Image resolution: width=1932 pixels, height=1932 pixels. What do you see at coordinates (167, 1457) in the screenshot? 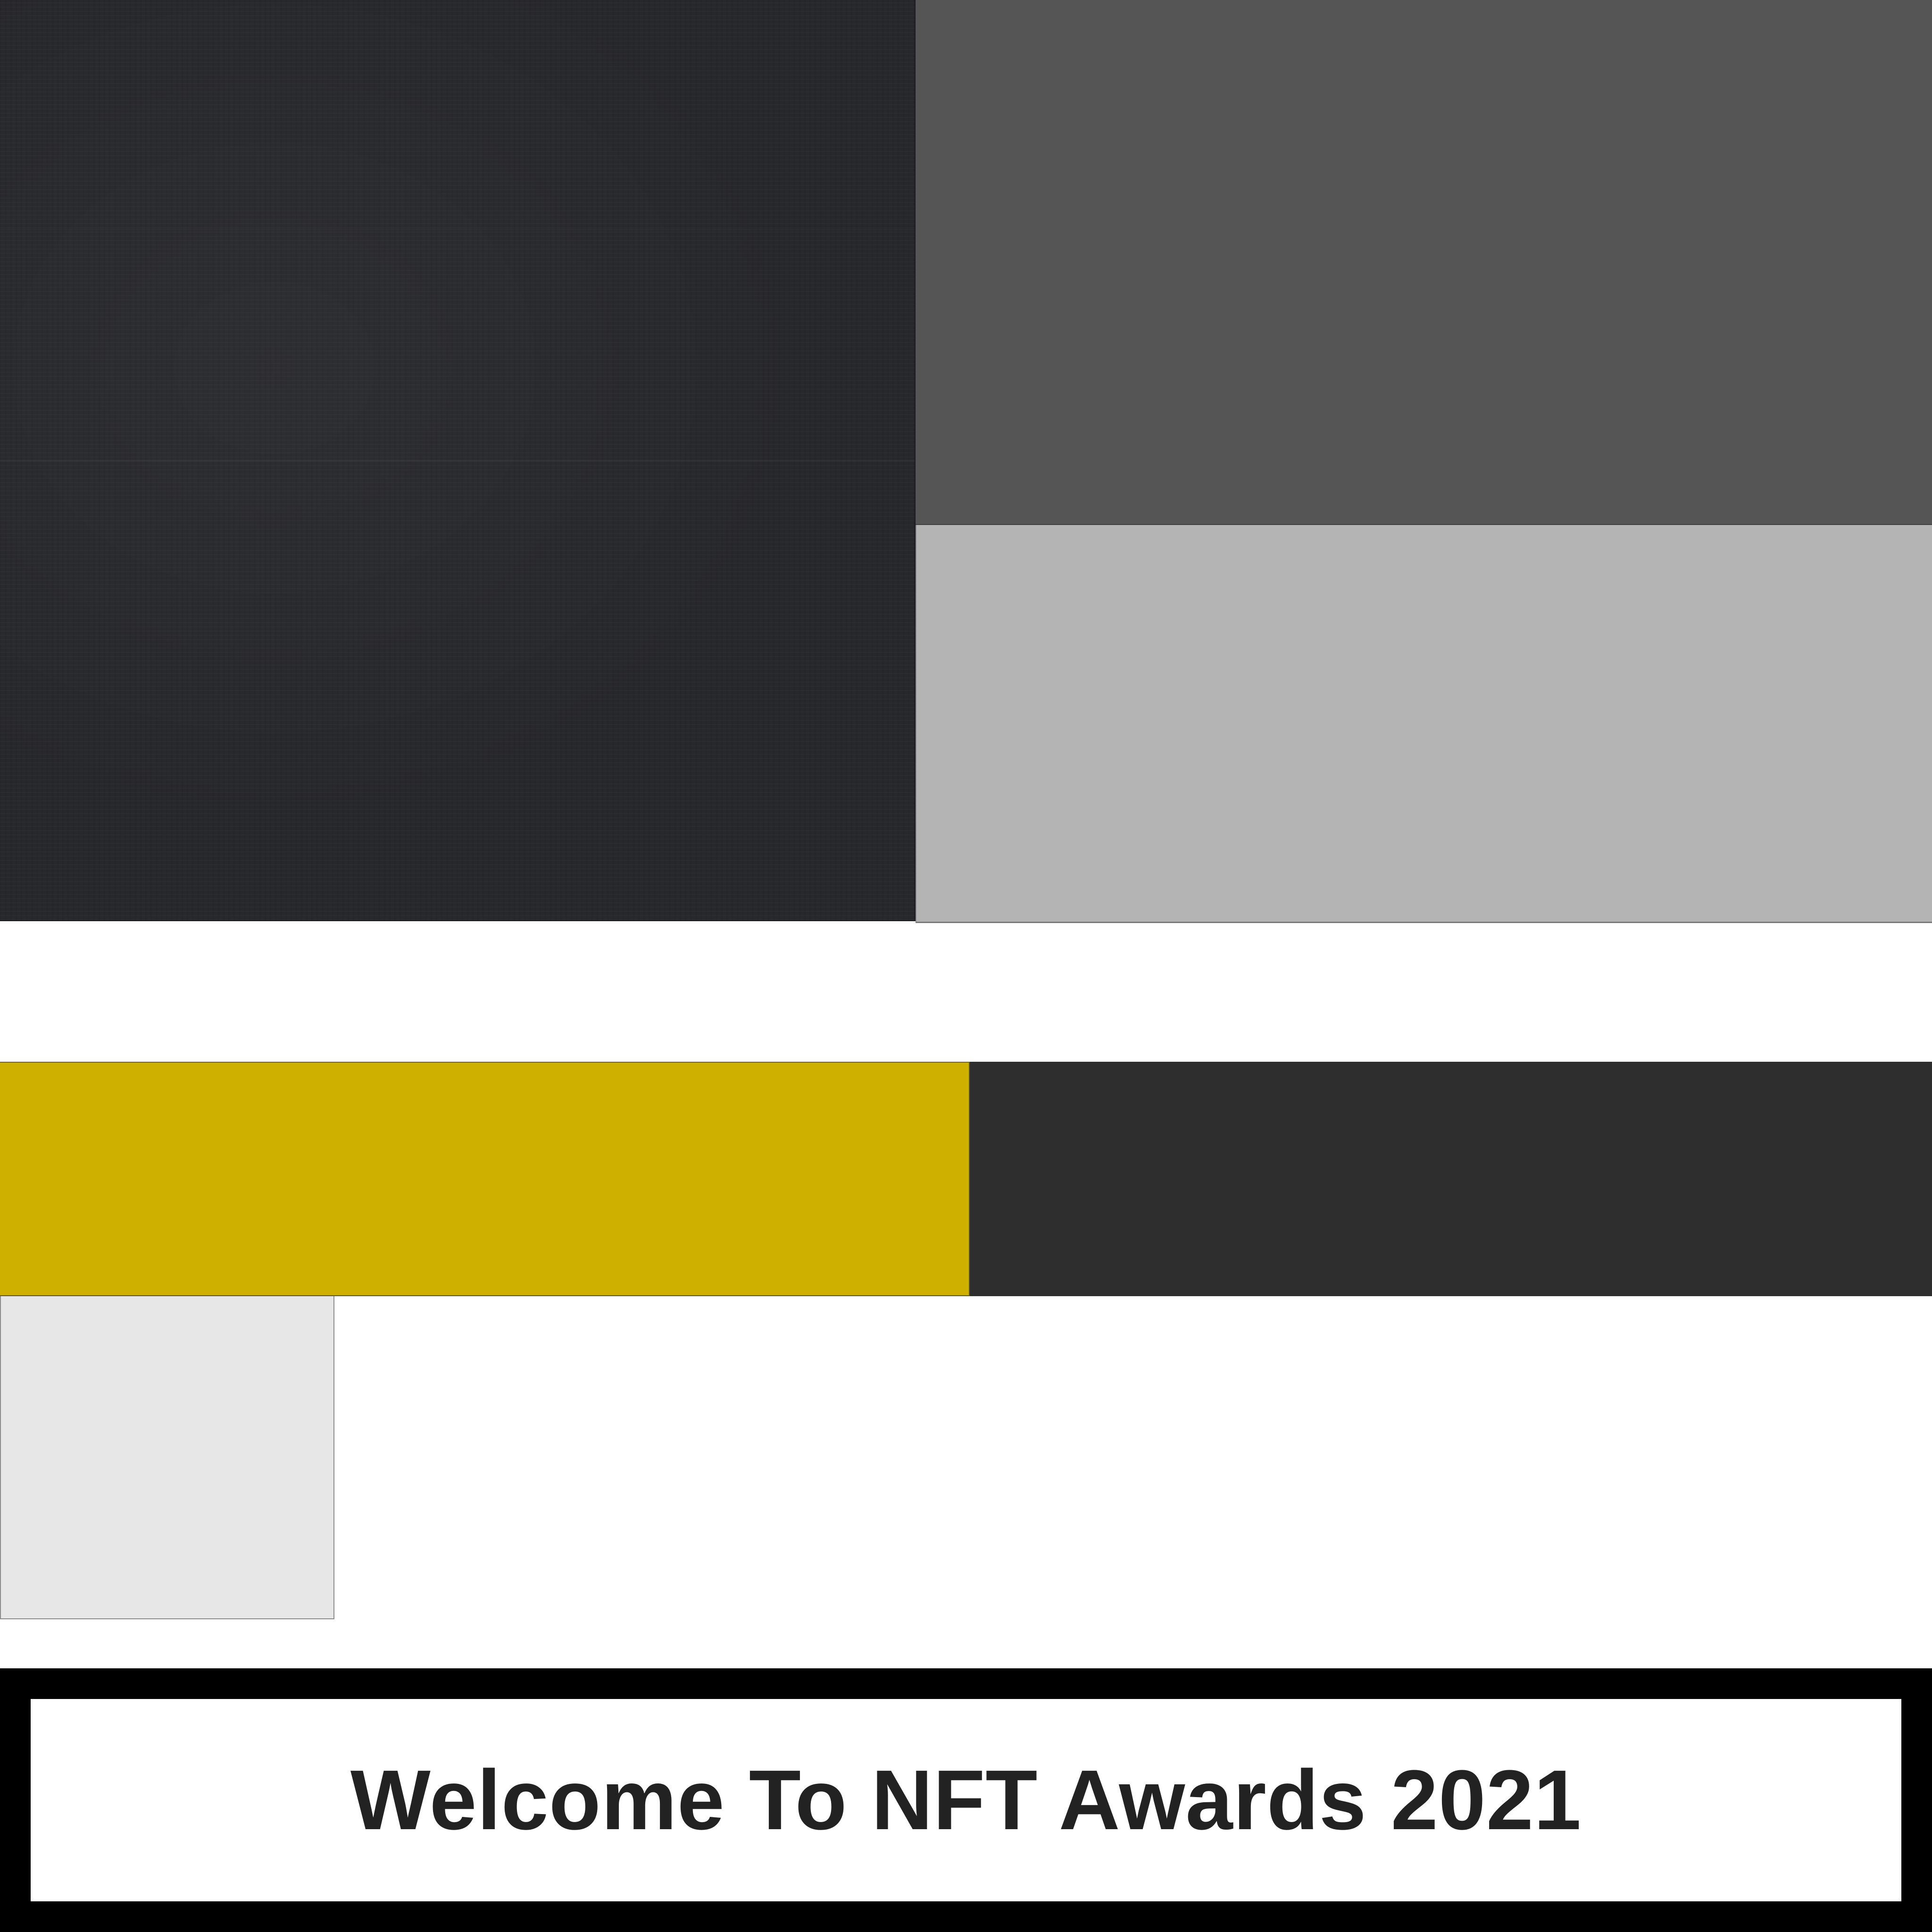
I see `light-placeholder-tile` at bounding box center [167, 1457].